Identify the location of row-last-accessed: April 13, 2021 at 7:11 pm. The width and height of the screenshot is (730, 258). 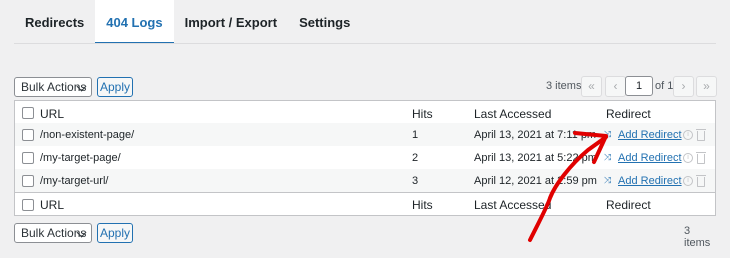
(535, 135).